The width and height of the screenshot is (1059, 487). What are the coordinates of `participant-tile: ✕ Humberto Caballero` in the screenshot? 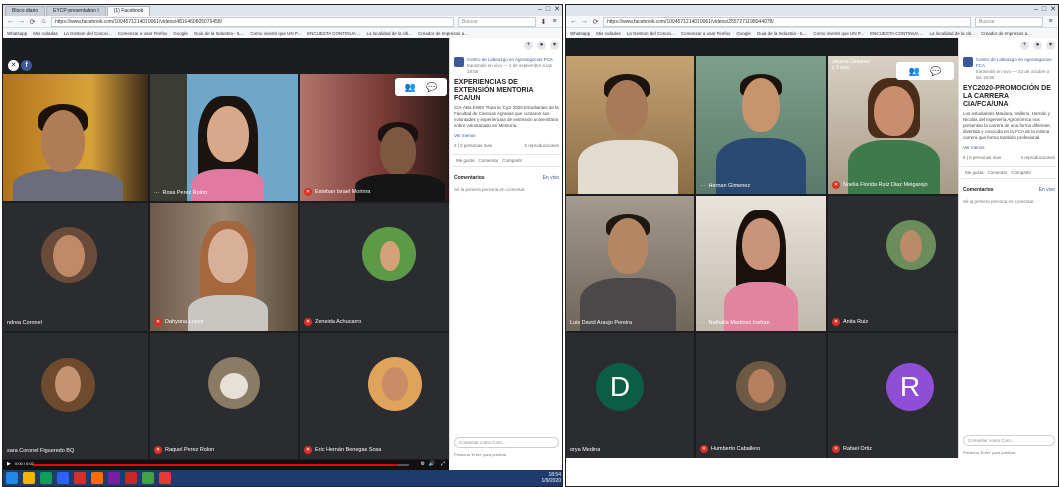 It's located at (761, 395).